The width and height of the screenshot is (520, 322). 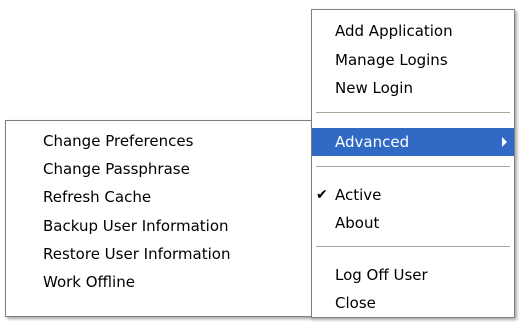 What do you see at coordinates (381, 275) in the screenshot?
I see `menu-item-label: Log Off User` at bounding box center [381, 275].